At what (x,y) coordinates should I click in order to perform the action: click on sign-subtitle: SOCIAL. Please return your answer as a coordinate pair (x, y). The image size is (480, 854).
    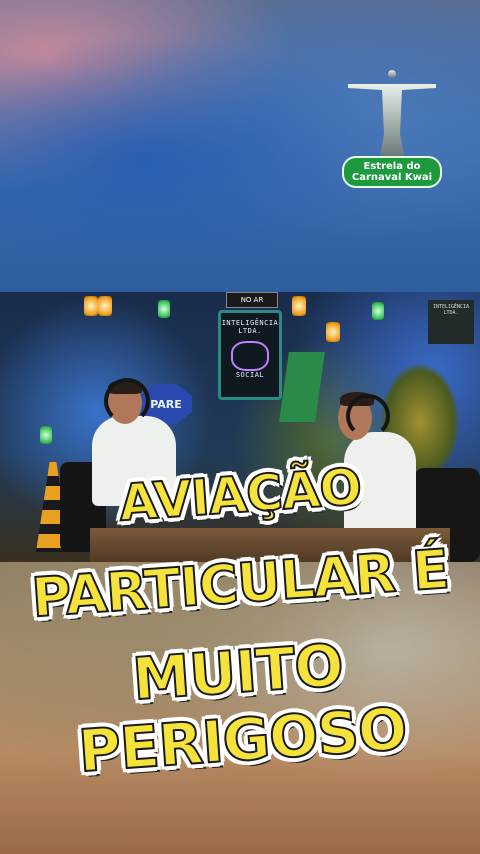
    Looking at the image, I should click on (250, 375).